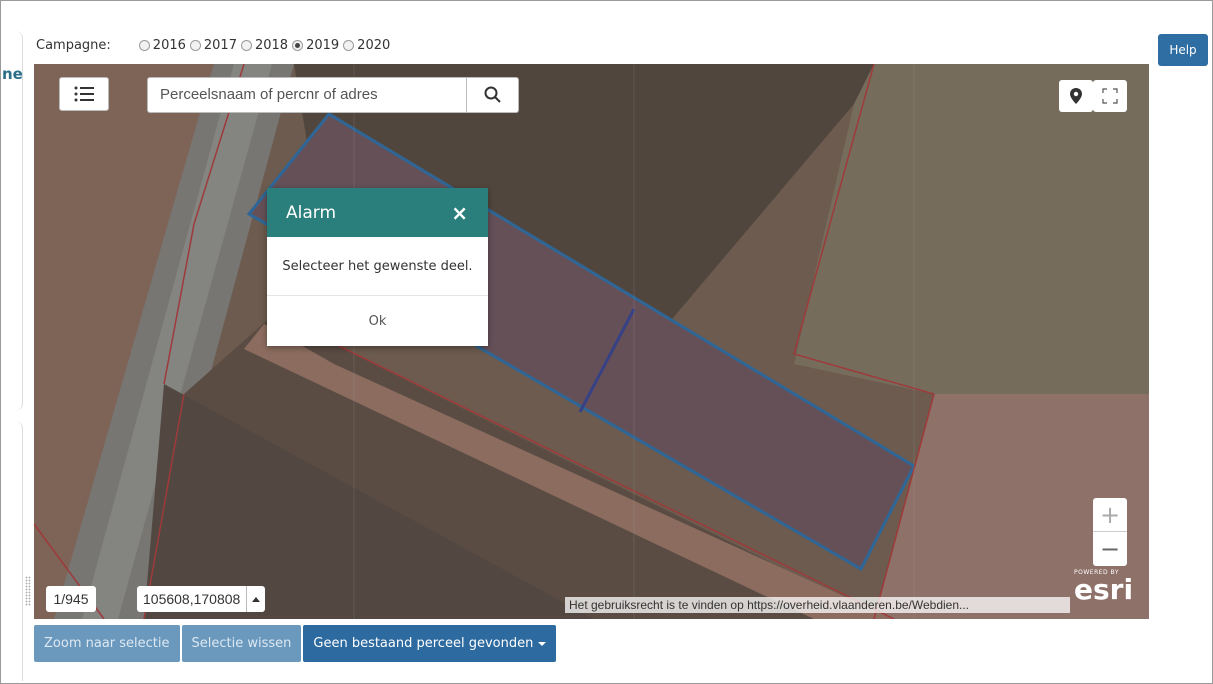 The image size is (1213, 684). Describe the element at coordinates (366, 45) in the screenshot. I see `campaign-option-2020: 2020` at that location.